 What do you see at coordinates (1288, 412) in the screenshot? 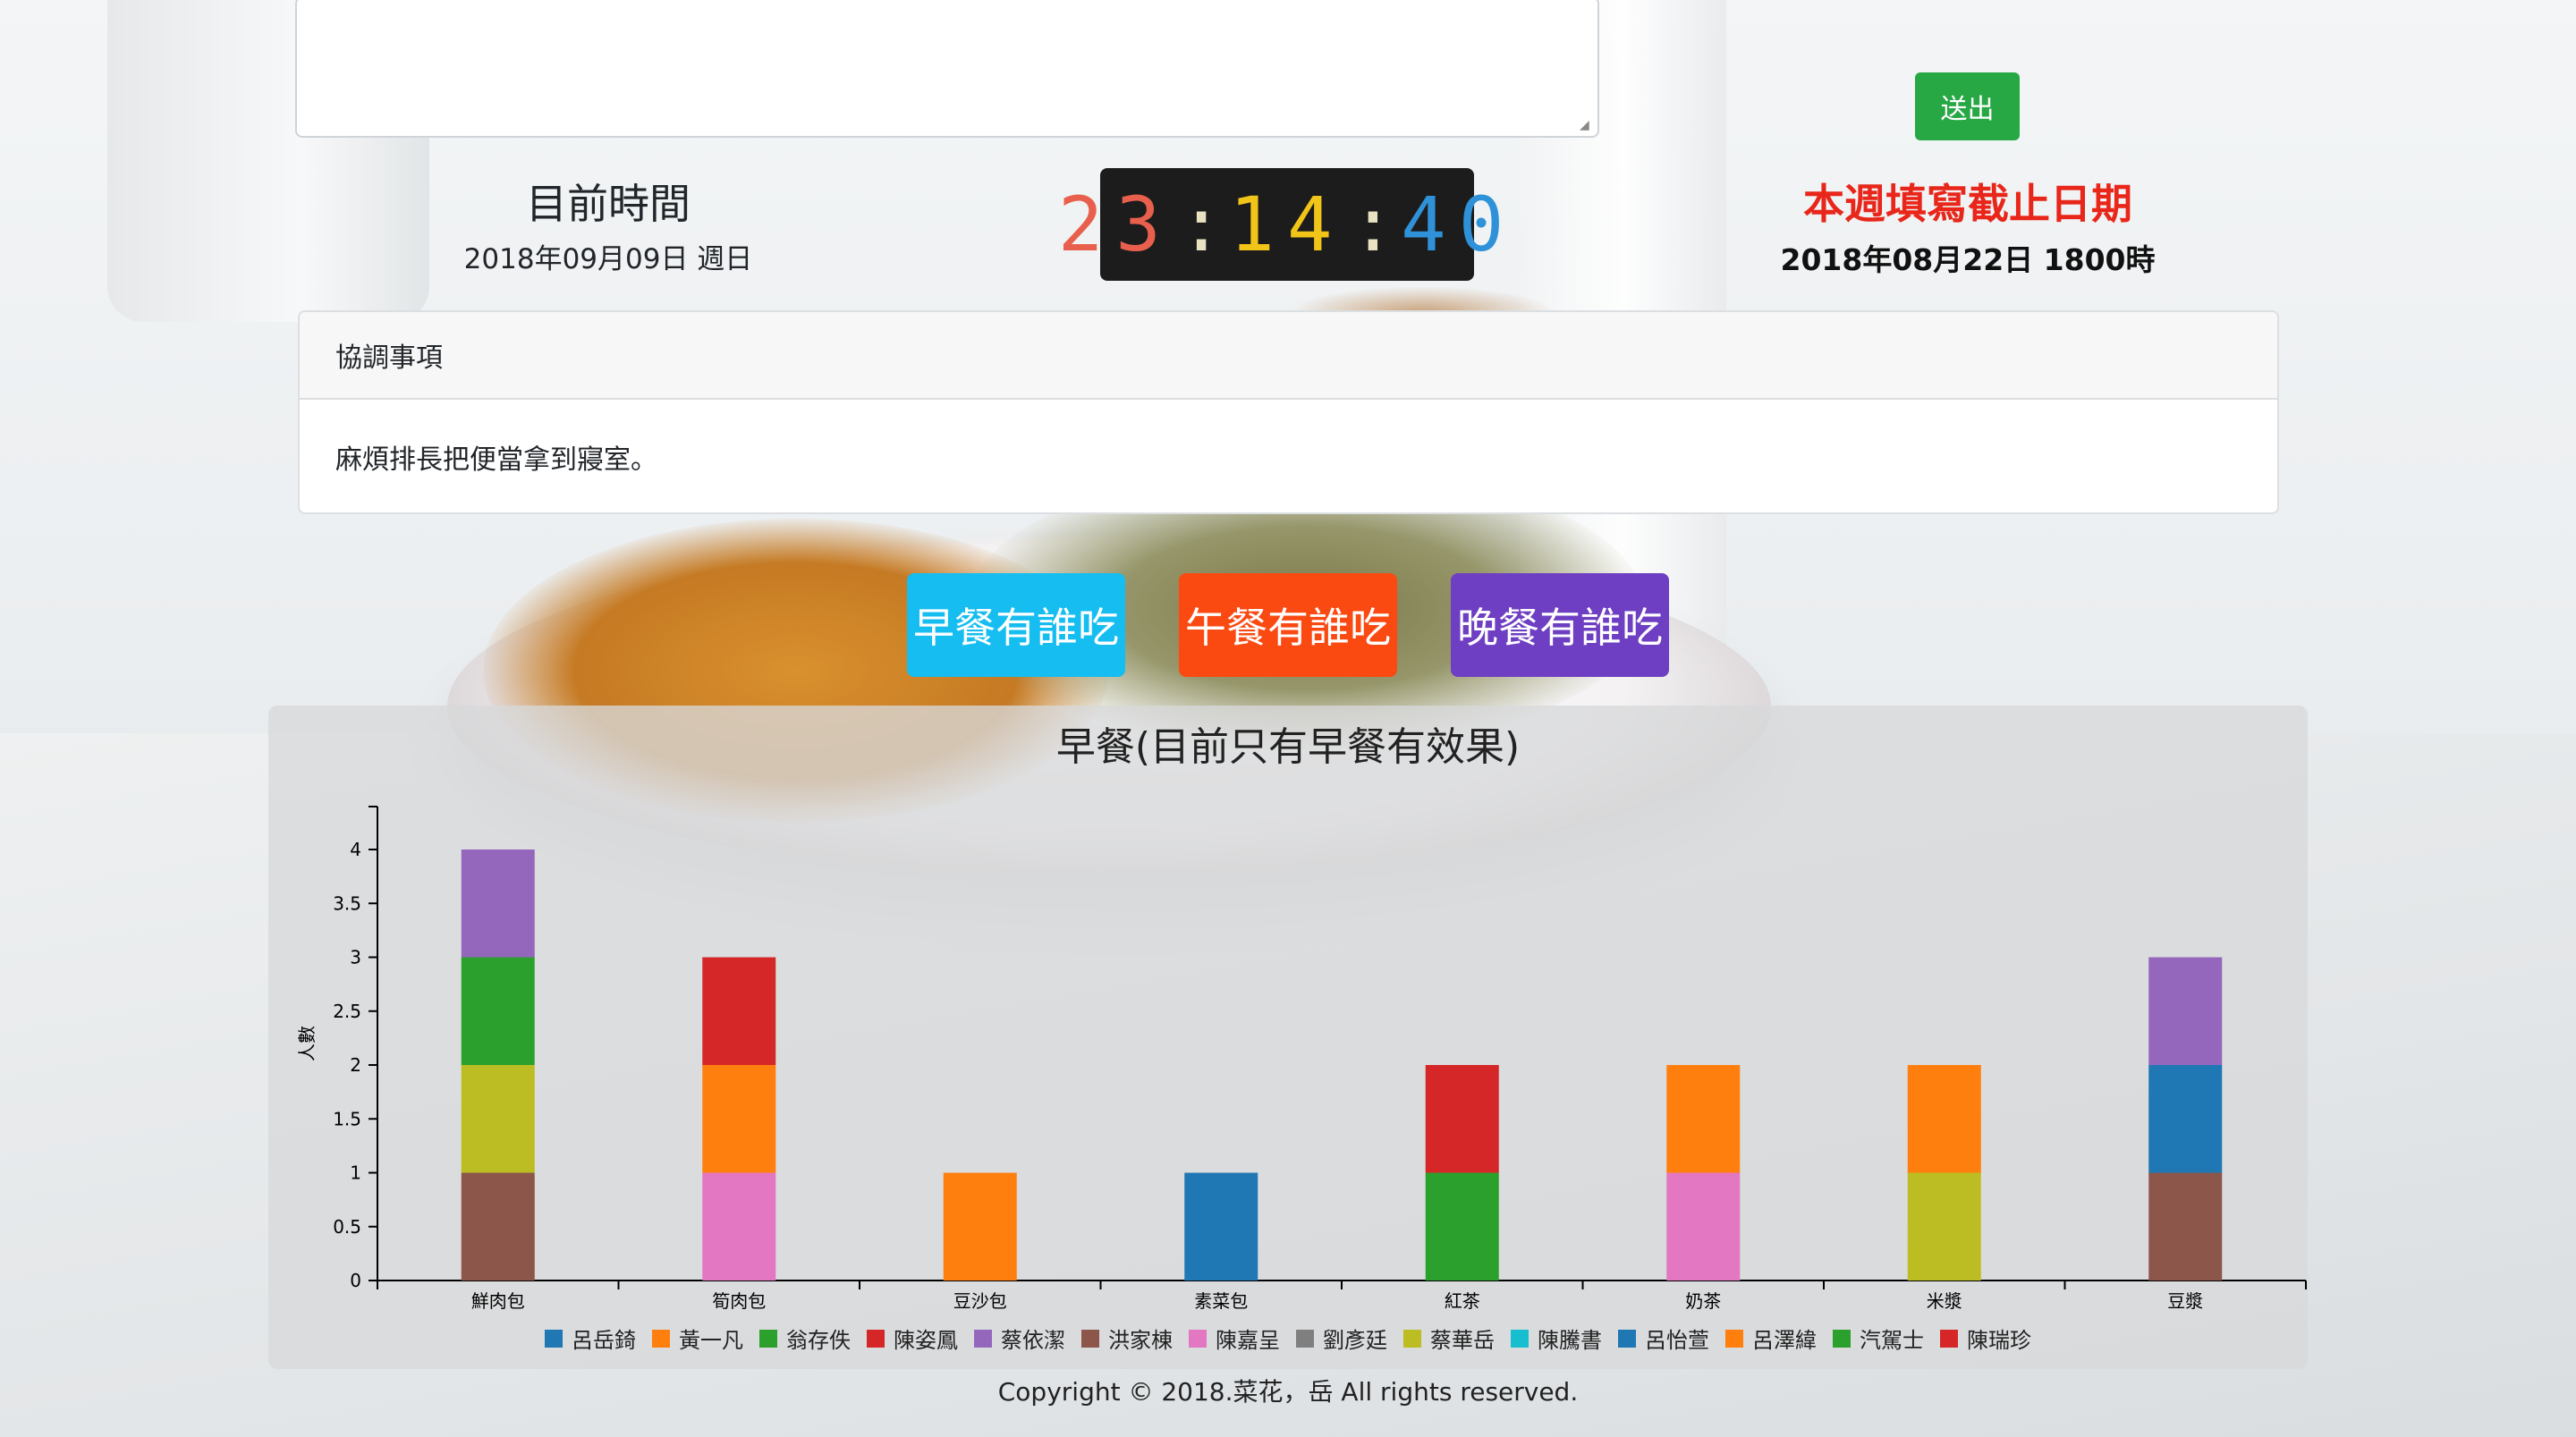
I see `notice-card: 協調事項 麻煩排長把便當拿到寢室。` at bounding box center [1288, 412].